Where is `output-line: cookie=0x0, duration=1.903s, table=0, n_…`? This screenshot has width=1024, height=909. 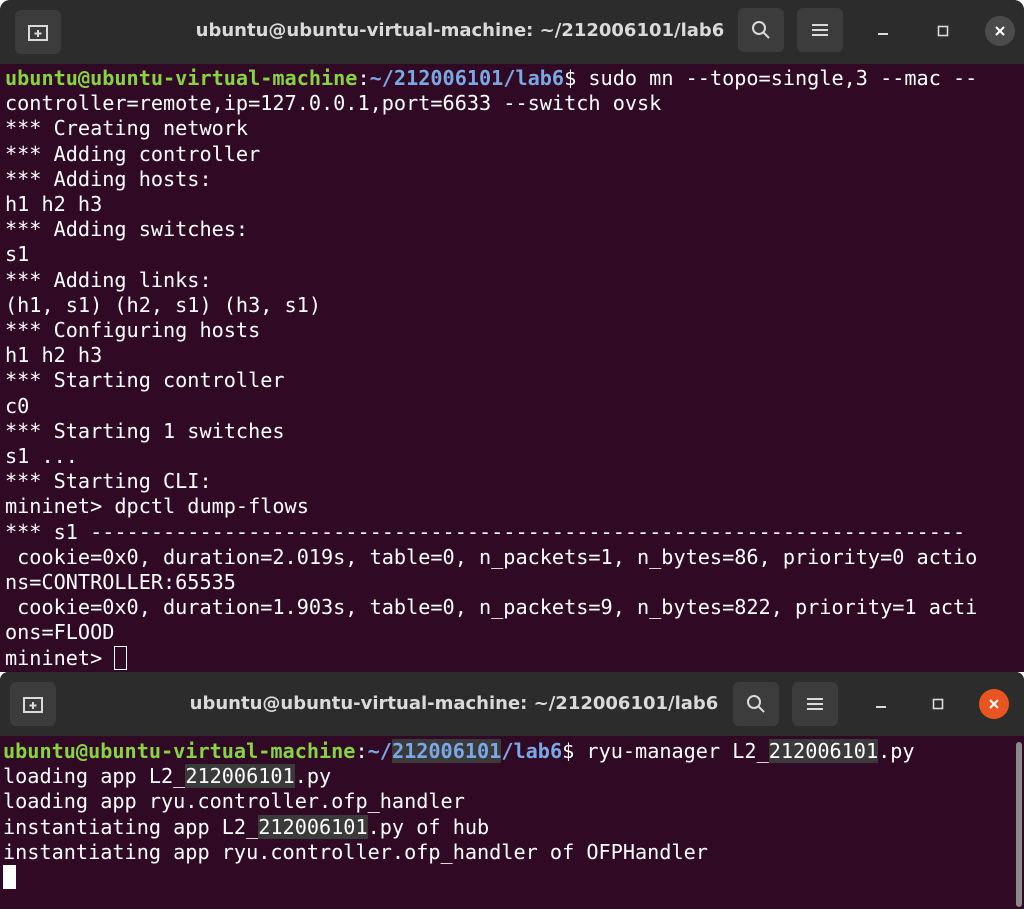 output-line: cookie=0x0, duration=1.903s, table=0, n_… is located at coordinates (491, 607).